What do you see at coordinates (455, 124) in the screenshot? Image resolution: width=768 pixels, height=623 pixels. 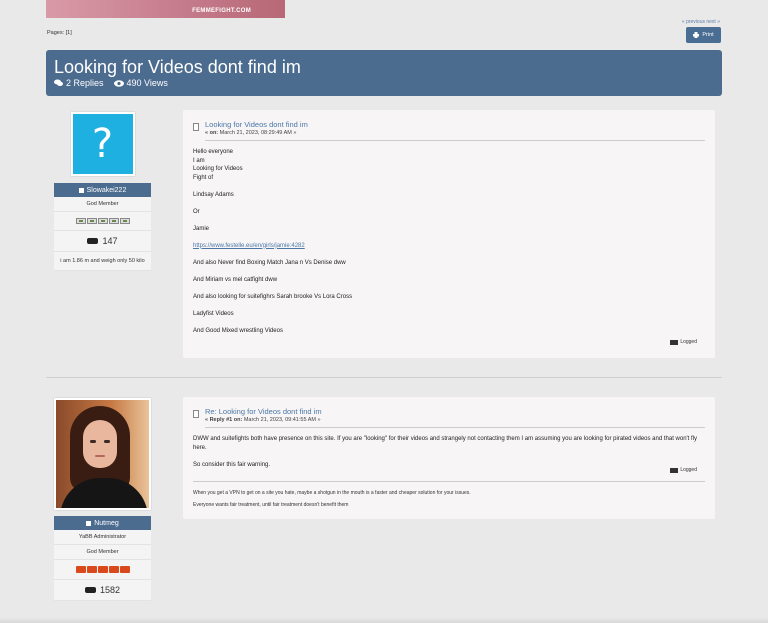 I see `post-title-link: Looking for Videos dont find im` at bounding box center [455, 124].